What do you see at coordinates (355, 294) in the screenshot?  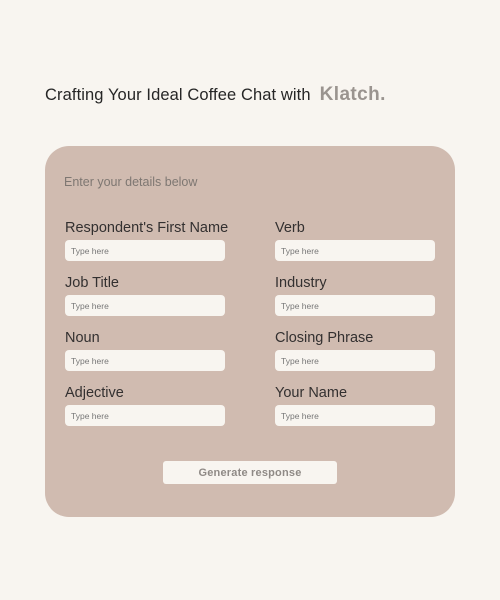 I see `industry-field-group: Industry` at bounding box center [355, 294].